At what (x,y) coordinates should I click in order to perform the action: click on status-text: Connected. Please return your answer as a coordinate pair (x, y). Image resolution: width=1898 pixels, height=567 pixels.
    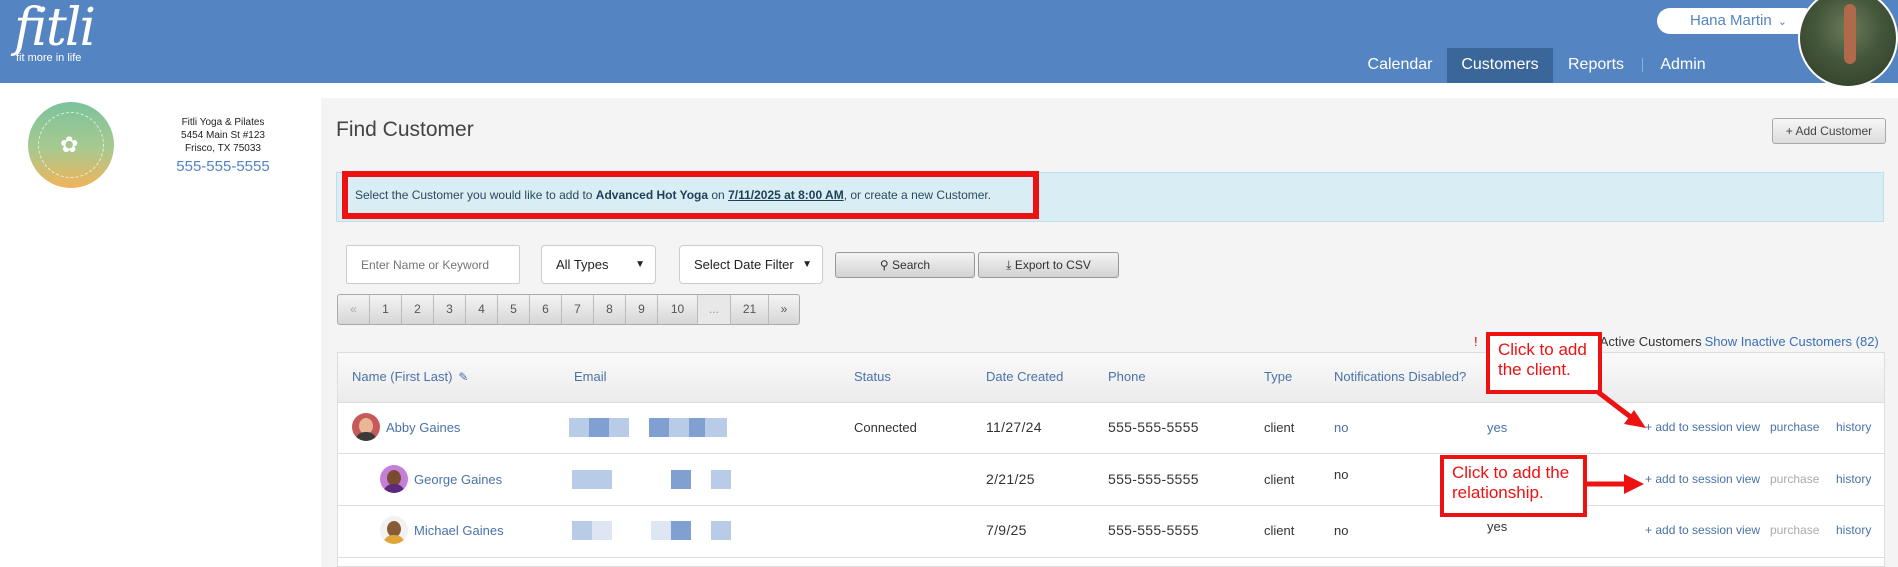
    Looking at the image, I should click on (885, 427).